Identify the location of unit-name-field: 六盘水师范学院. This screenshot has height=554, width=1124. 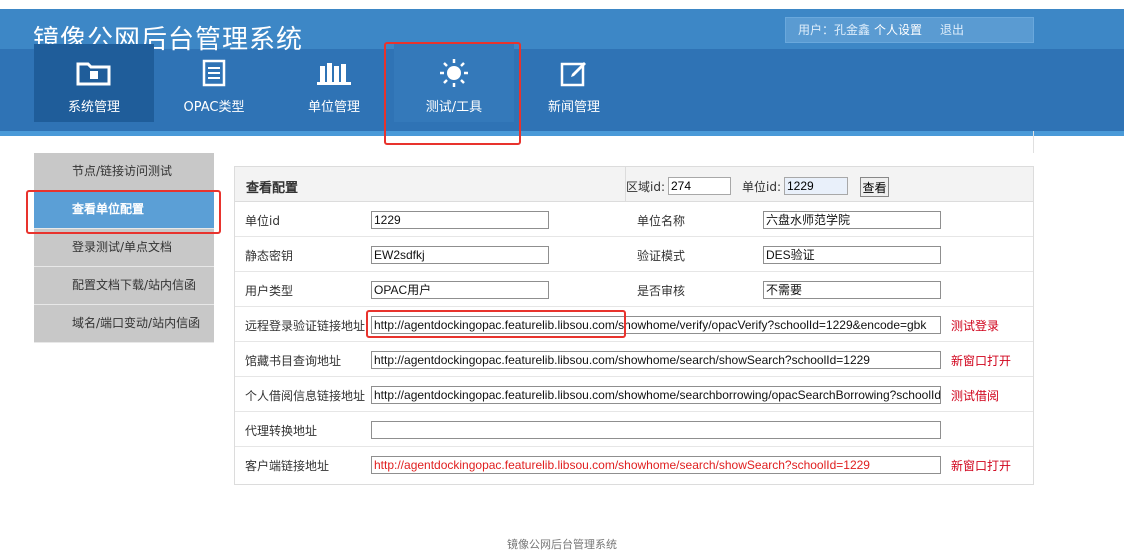
(852, 220).